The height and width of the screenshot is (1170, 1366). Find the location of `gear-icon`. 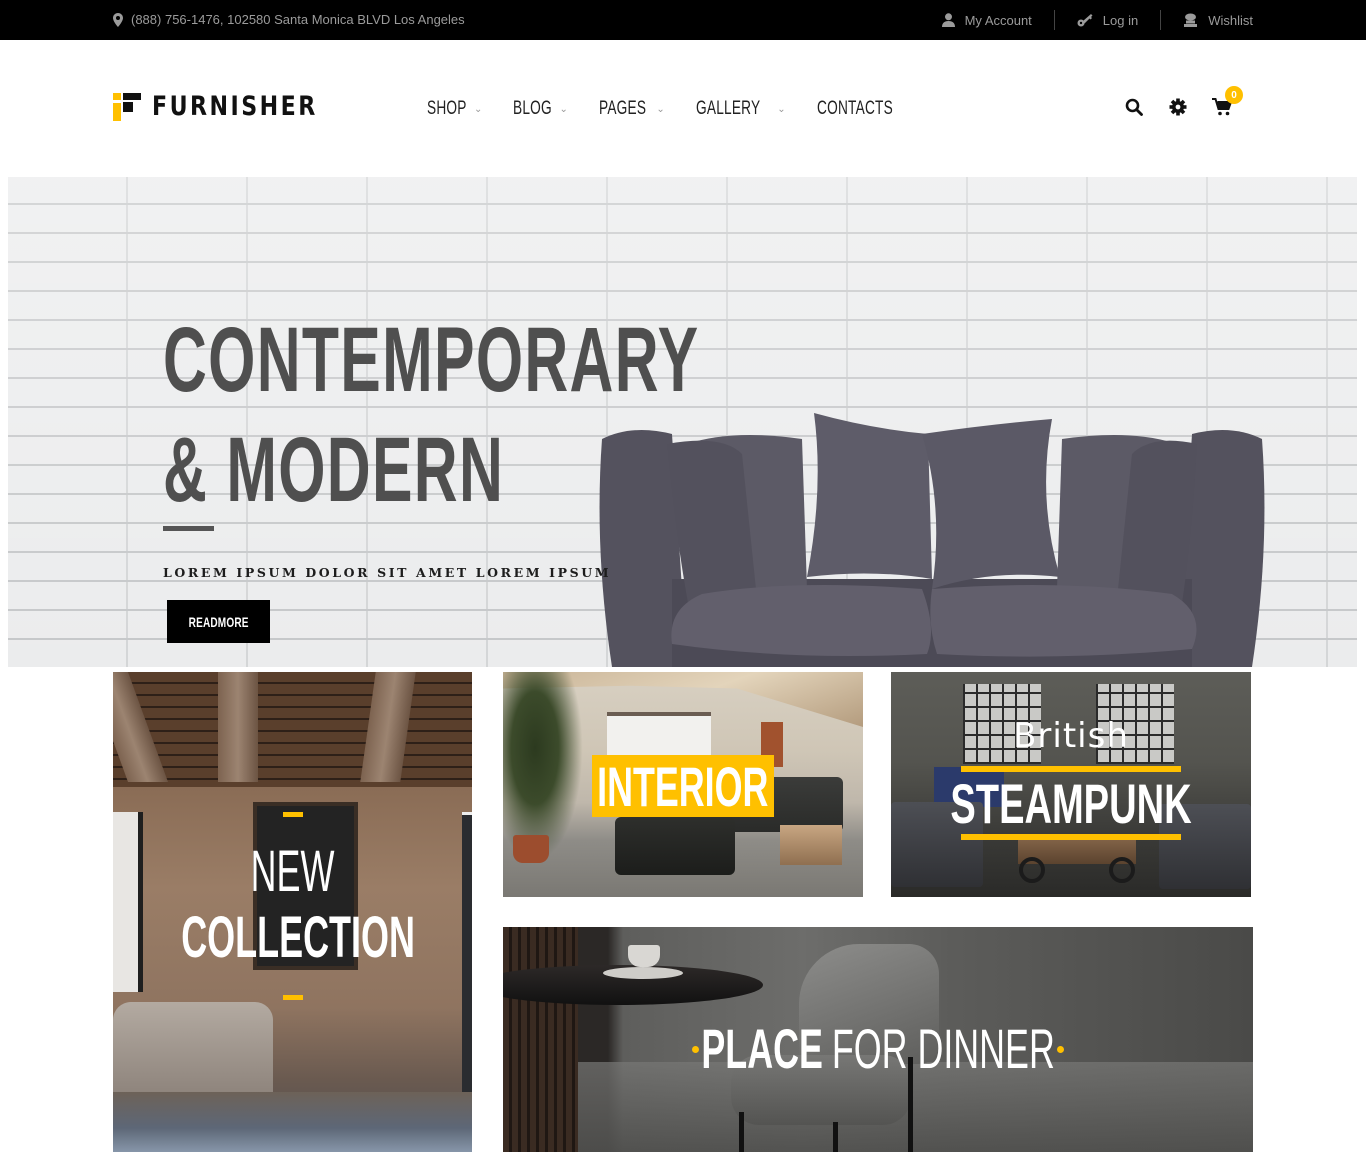

gear-icon is located at coordinates (1178, 109).